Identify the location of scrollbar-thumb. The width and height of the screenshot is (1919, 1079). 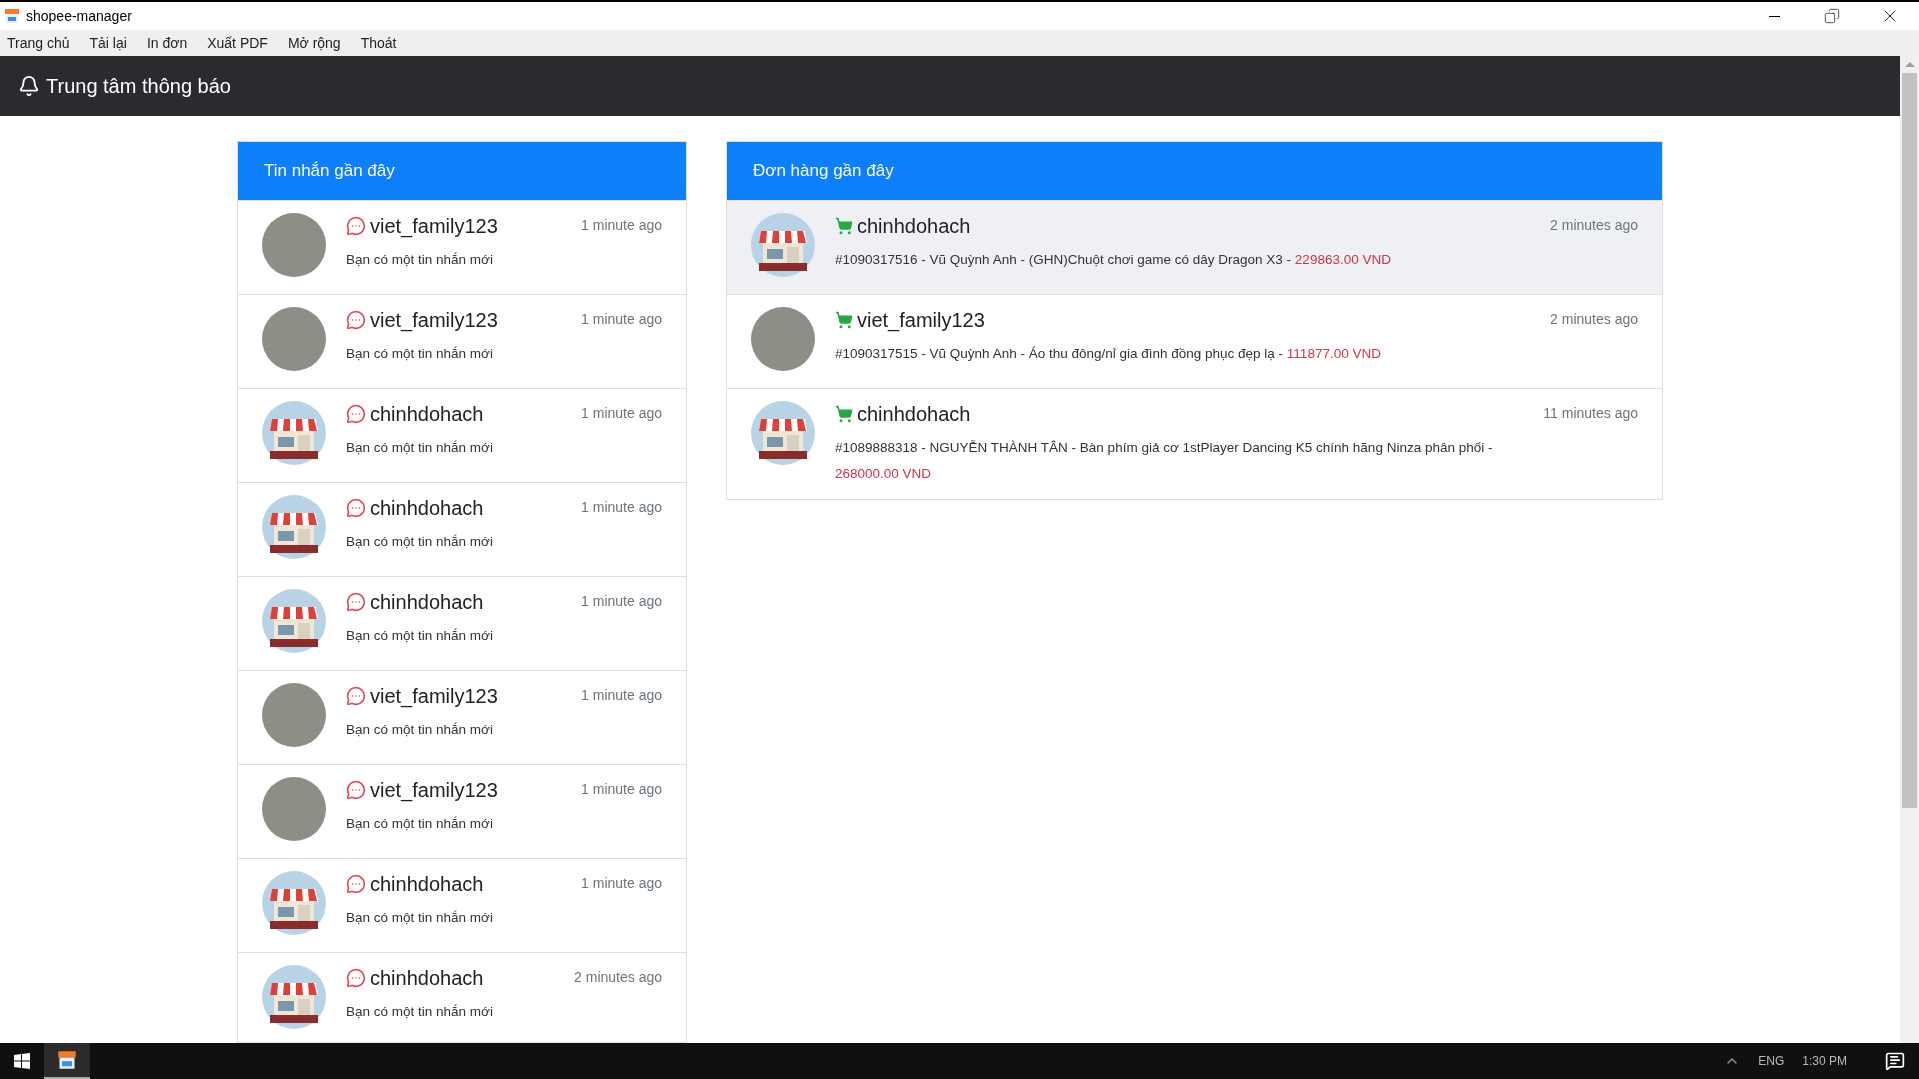
(1909, 440).